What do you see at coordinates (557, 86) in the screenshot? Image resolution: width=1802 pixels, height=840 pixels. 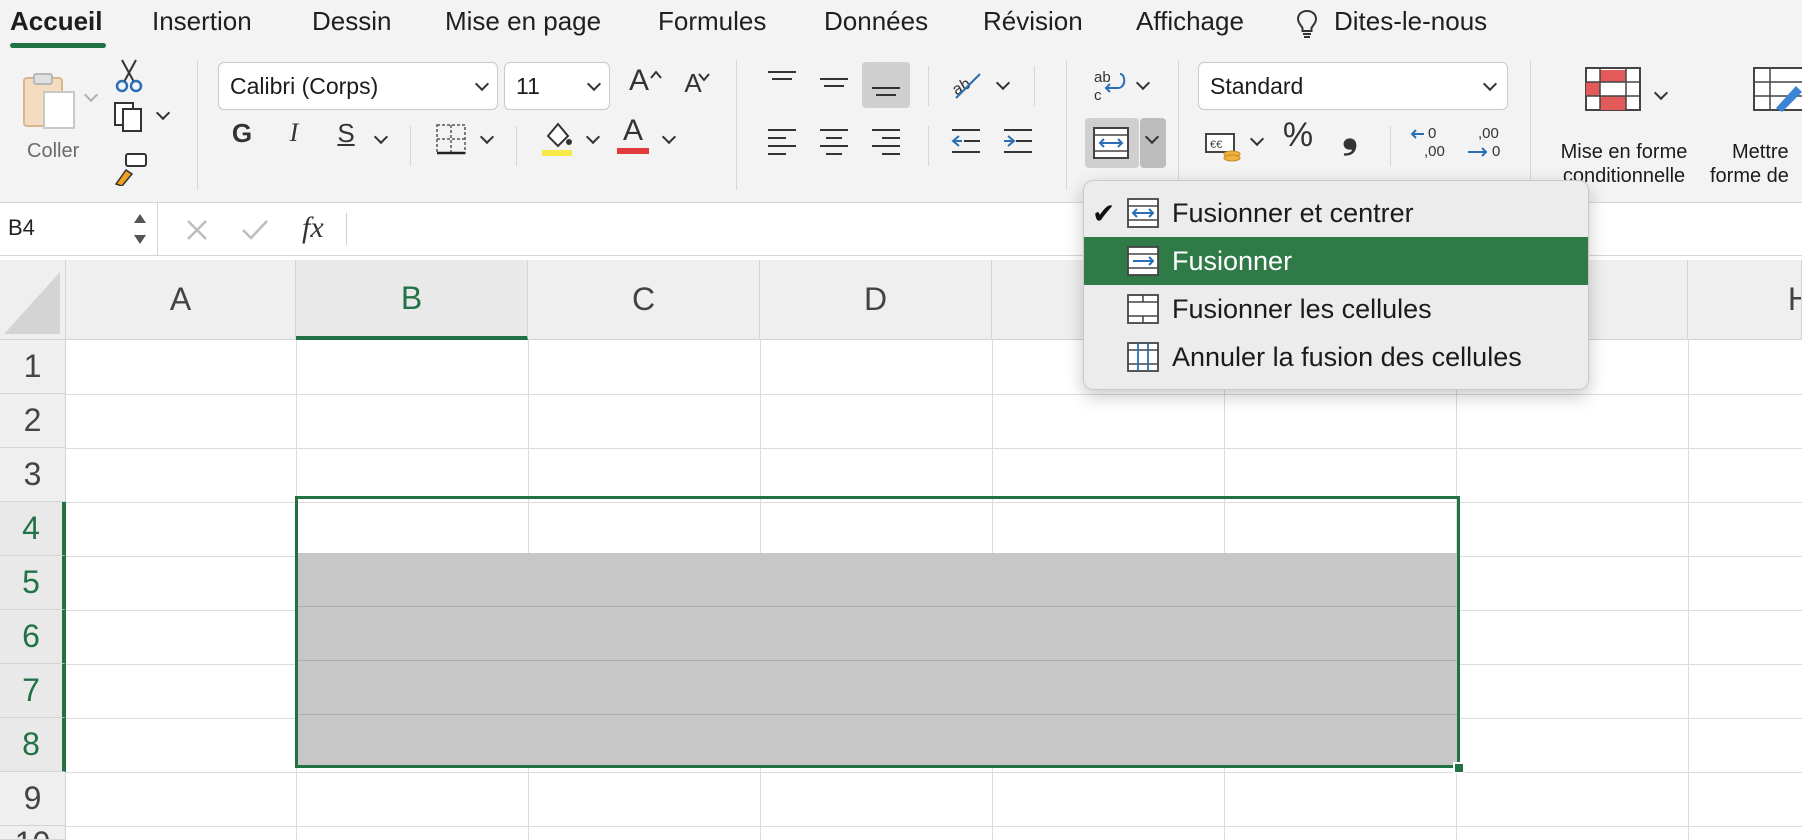 I see `font-size-combo: 11` at bounding box center [557, 86].